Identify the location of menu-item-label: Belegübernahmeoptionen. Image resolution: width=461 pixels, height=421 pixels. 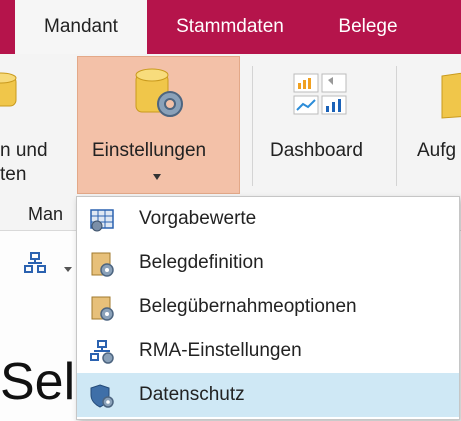
(248, 306).